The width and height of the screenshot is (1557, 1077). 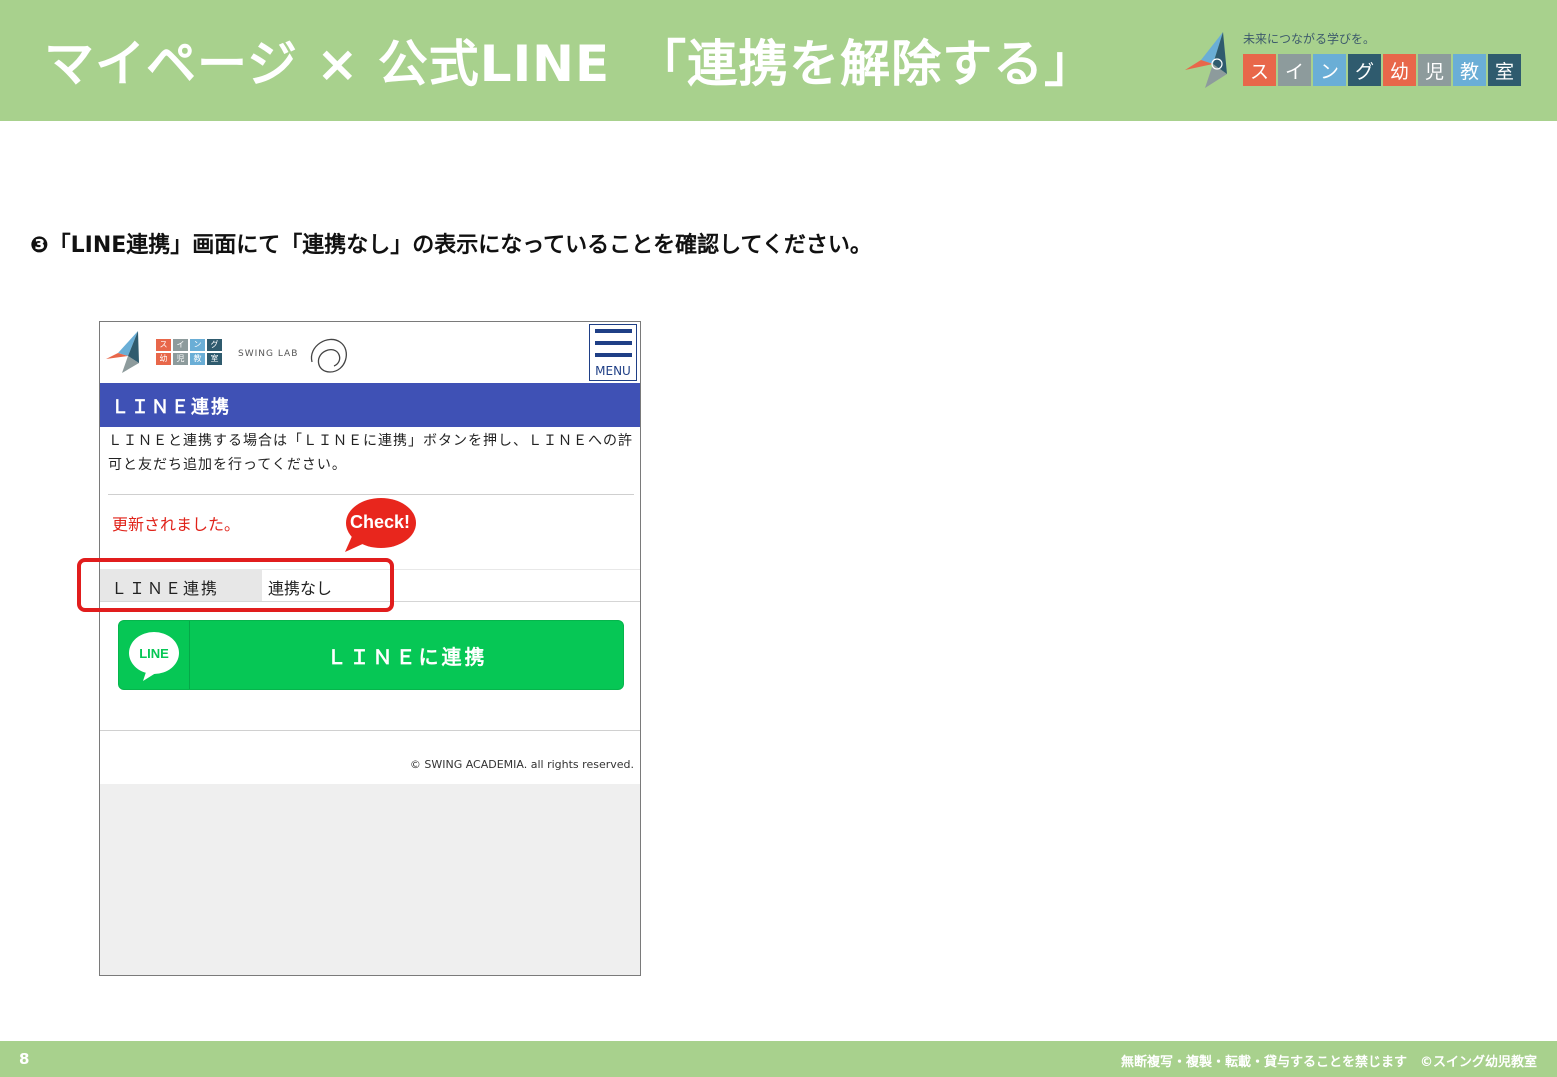 I want to click on line-icon-text: LINE, so click(x=154, y=653).